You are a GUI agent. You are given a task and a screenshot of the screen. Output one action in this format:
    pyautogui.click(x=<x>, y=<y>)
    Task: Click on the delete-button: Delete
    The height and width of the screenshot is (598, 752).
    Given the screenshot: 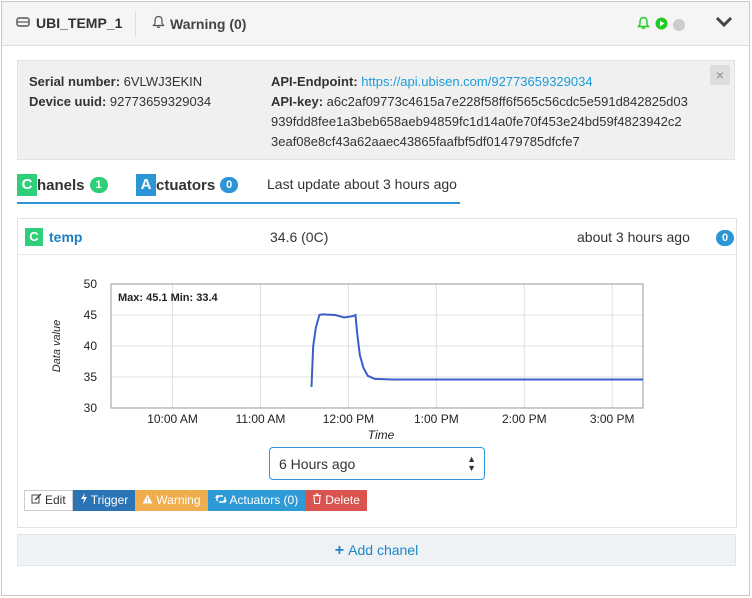 What is the action you would take?
    pyautogui.click(x=336, y=500)
    